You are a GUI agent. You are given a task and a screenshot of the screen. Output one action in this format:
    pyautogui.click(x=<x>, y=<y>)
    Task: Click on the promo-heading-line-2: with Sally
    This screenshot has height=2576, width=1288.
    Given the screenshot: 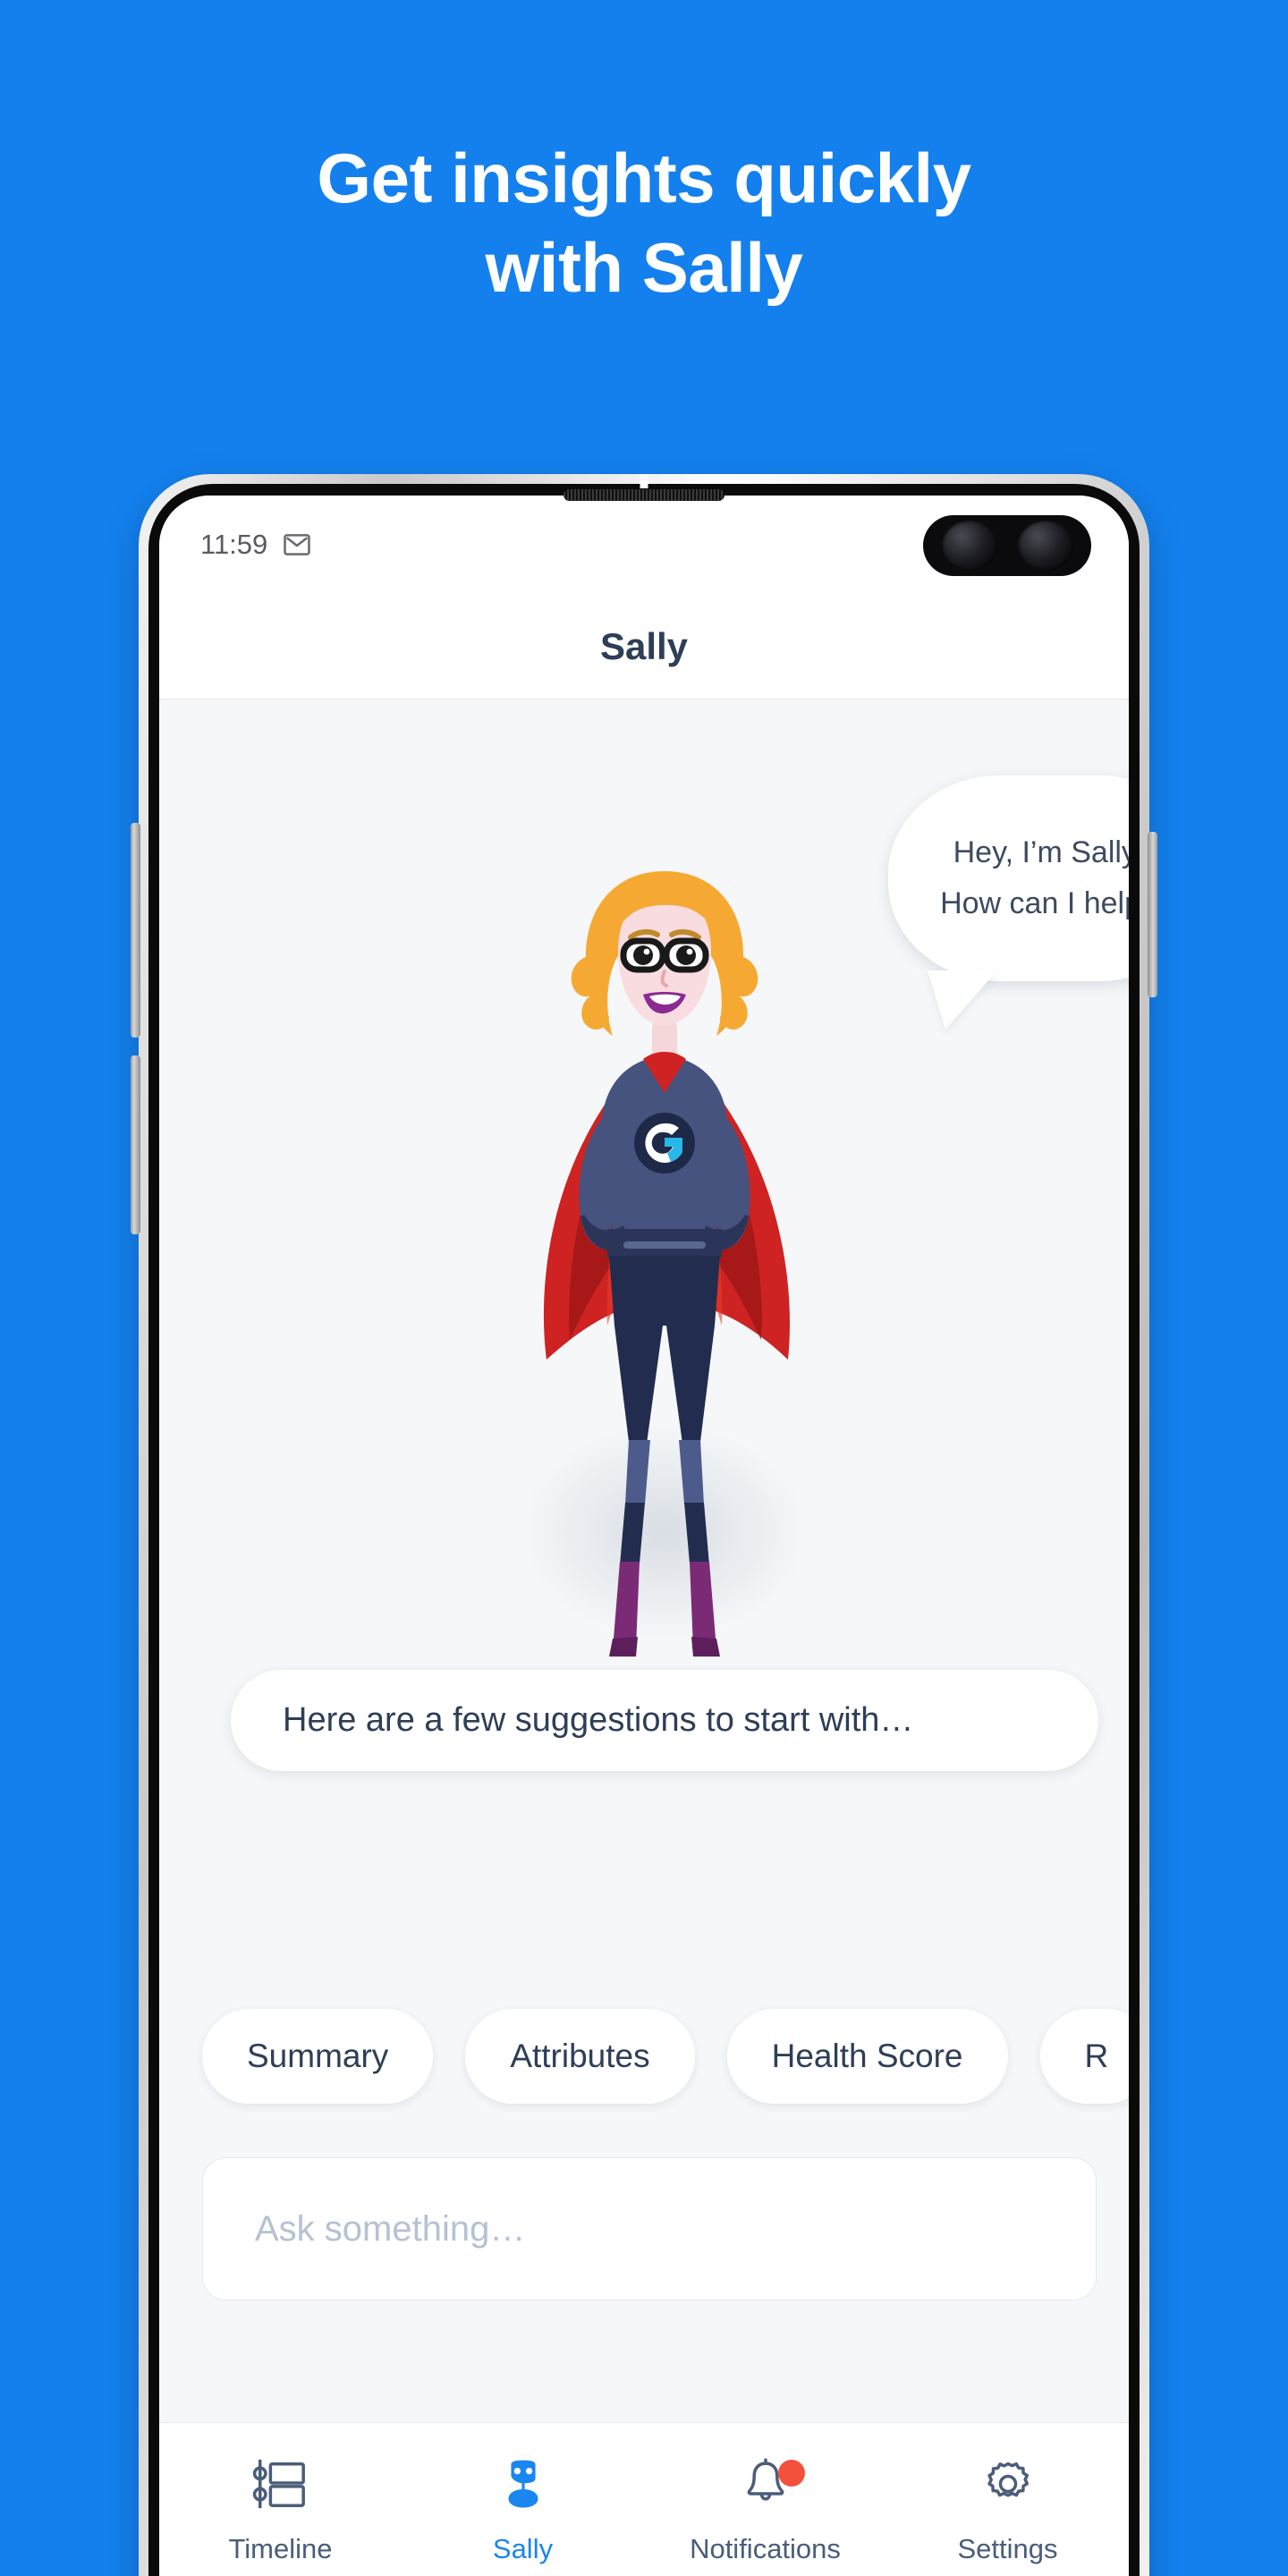 What is the action you would take?
    pyautogui.click(x=644, y=267)
    